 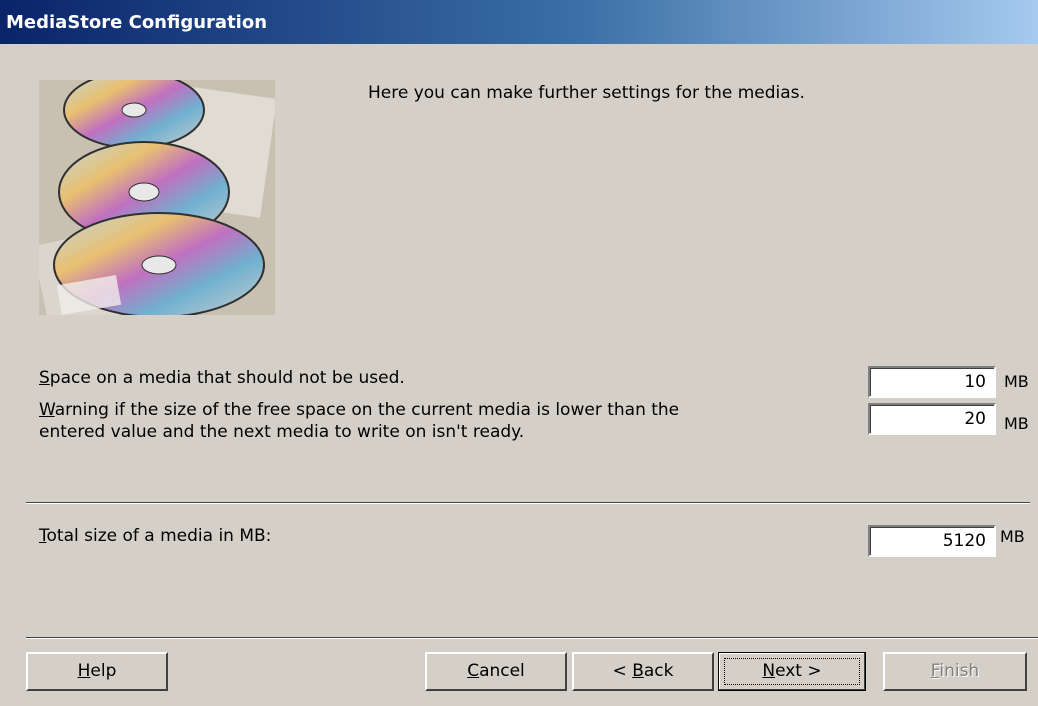 I want to click on finish-button: Finish, so click(x=955, y=671).